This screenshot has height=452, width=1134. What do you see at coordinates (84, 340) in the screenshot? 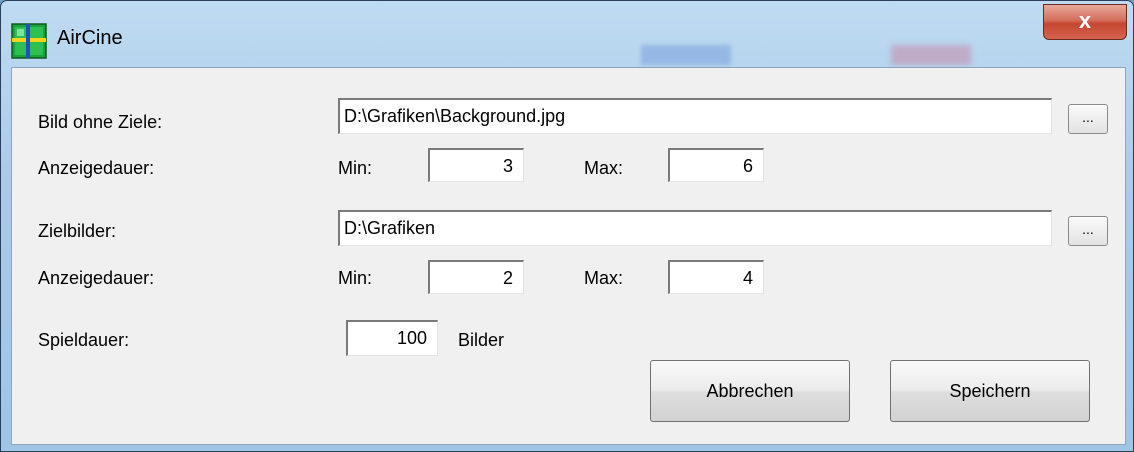
I see `label-spieldauer: Spieldauer:` at bounding box center [84, 340].